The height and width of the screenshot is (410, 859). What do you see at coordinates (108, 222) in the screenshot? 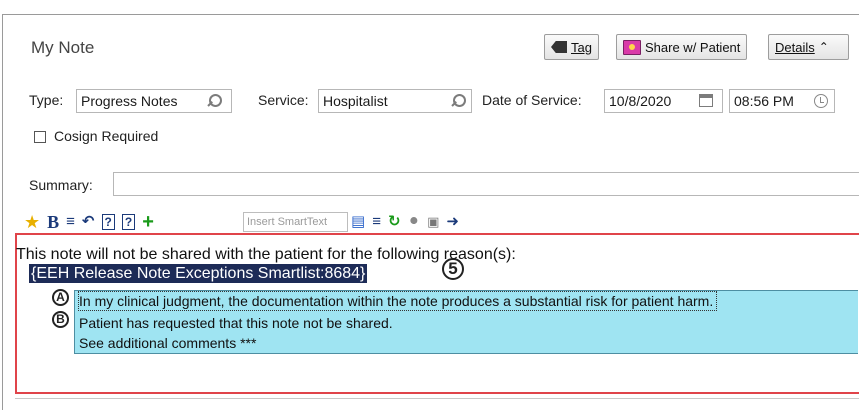
I see `smartlink-help-icon: ?` at bounding box center [108, 222].